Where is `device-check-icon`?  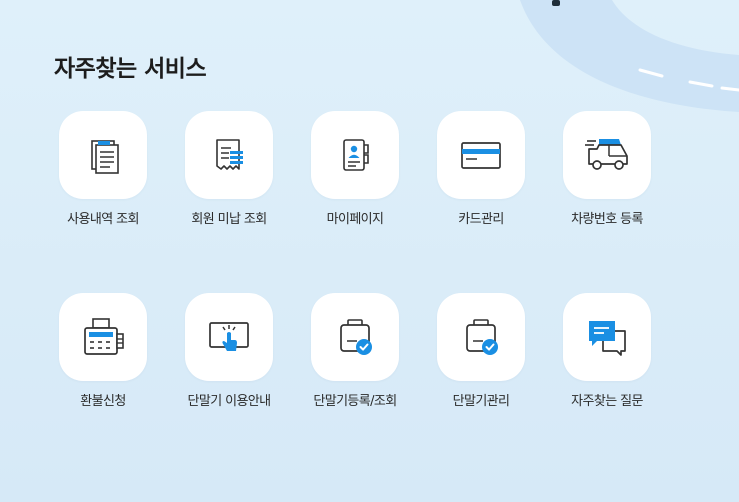
device-check-icon is located at coordinates (356, 337).